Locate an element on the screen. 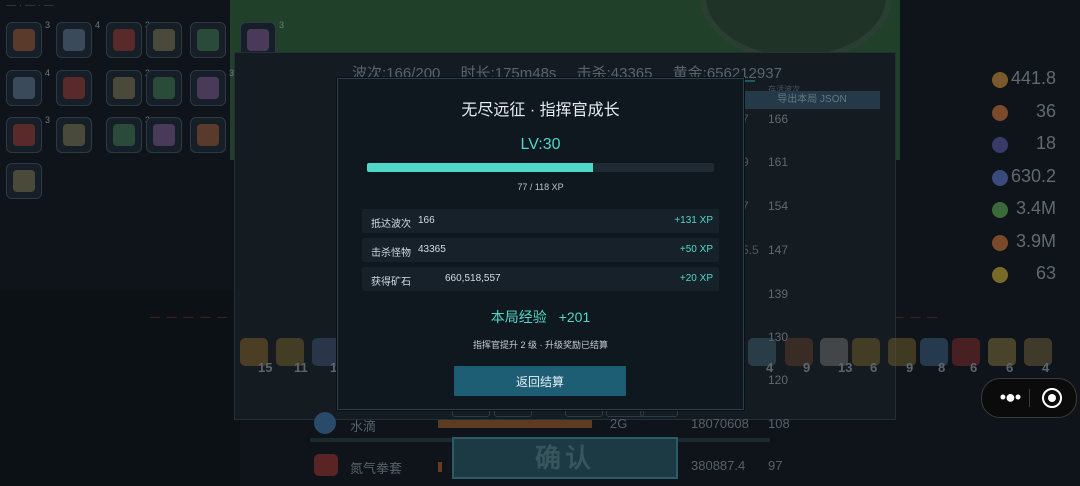 The image size is (1080, 486). resource-value: 36 is located at coordinates (1045, 111).